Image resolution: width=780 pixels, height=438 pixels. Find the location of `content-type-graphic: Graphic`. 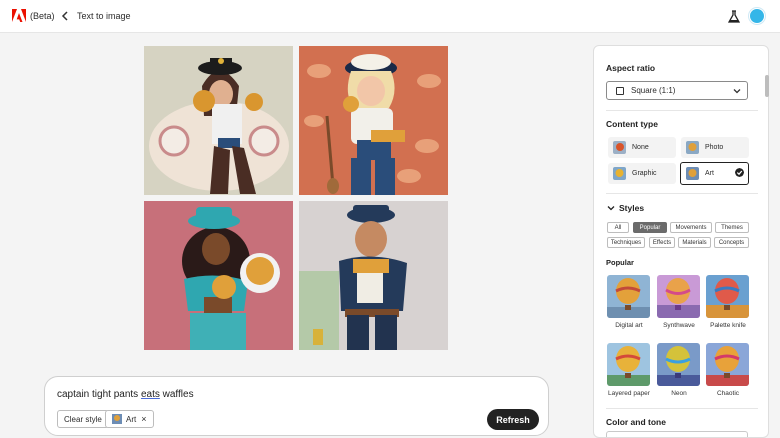

content-type-graphic: Graphic is located at coordinates (642, 173).